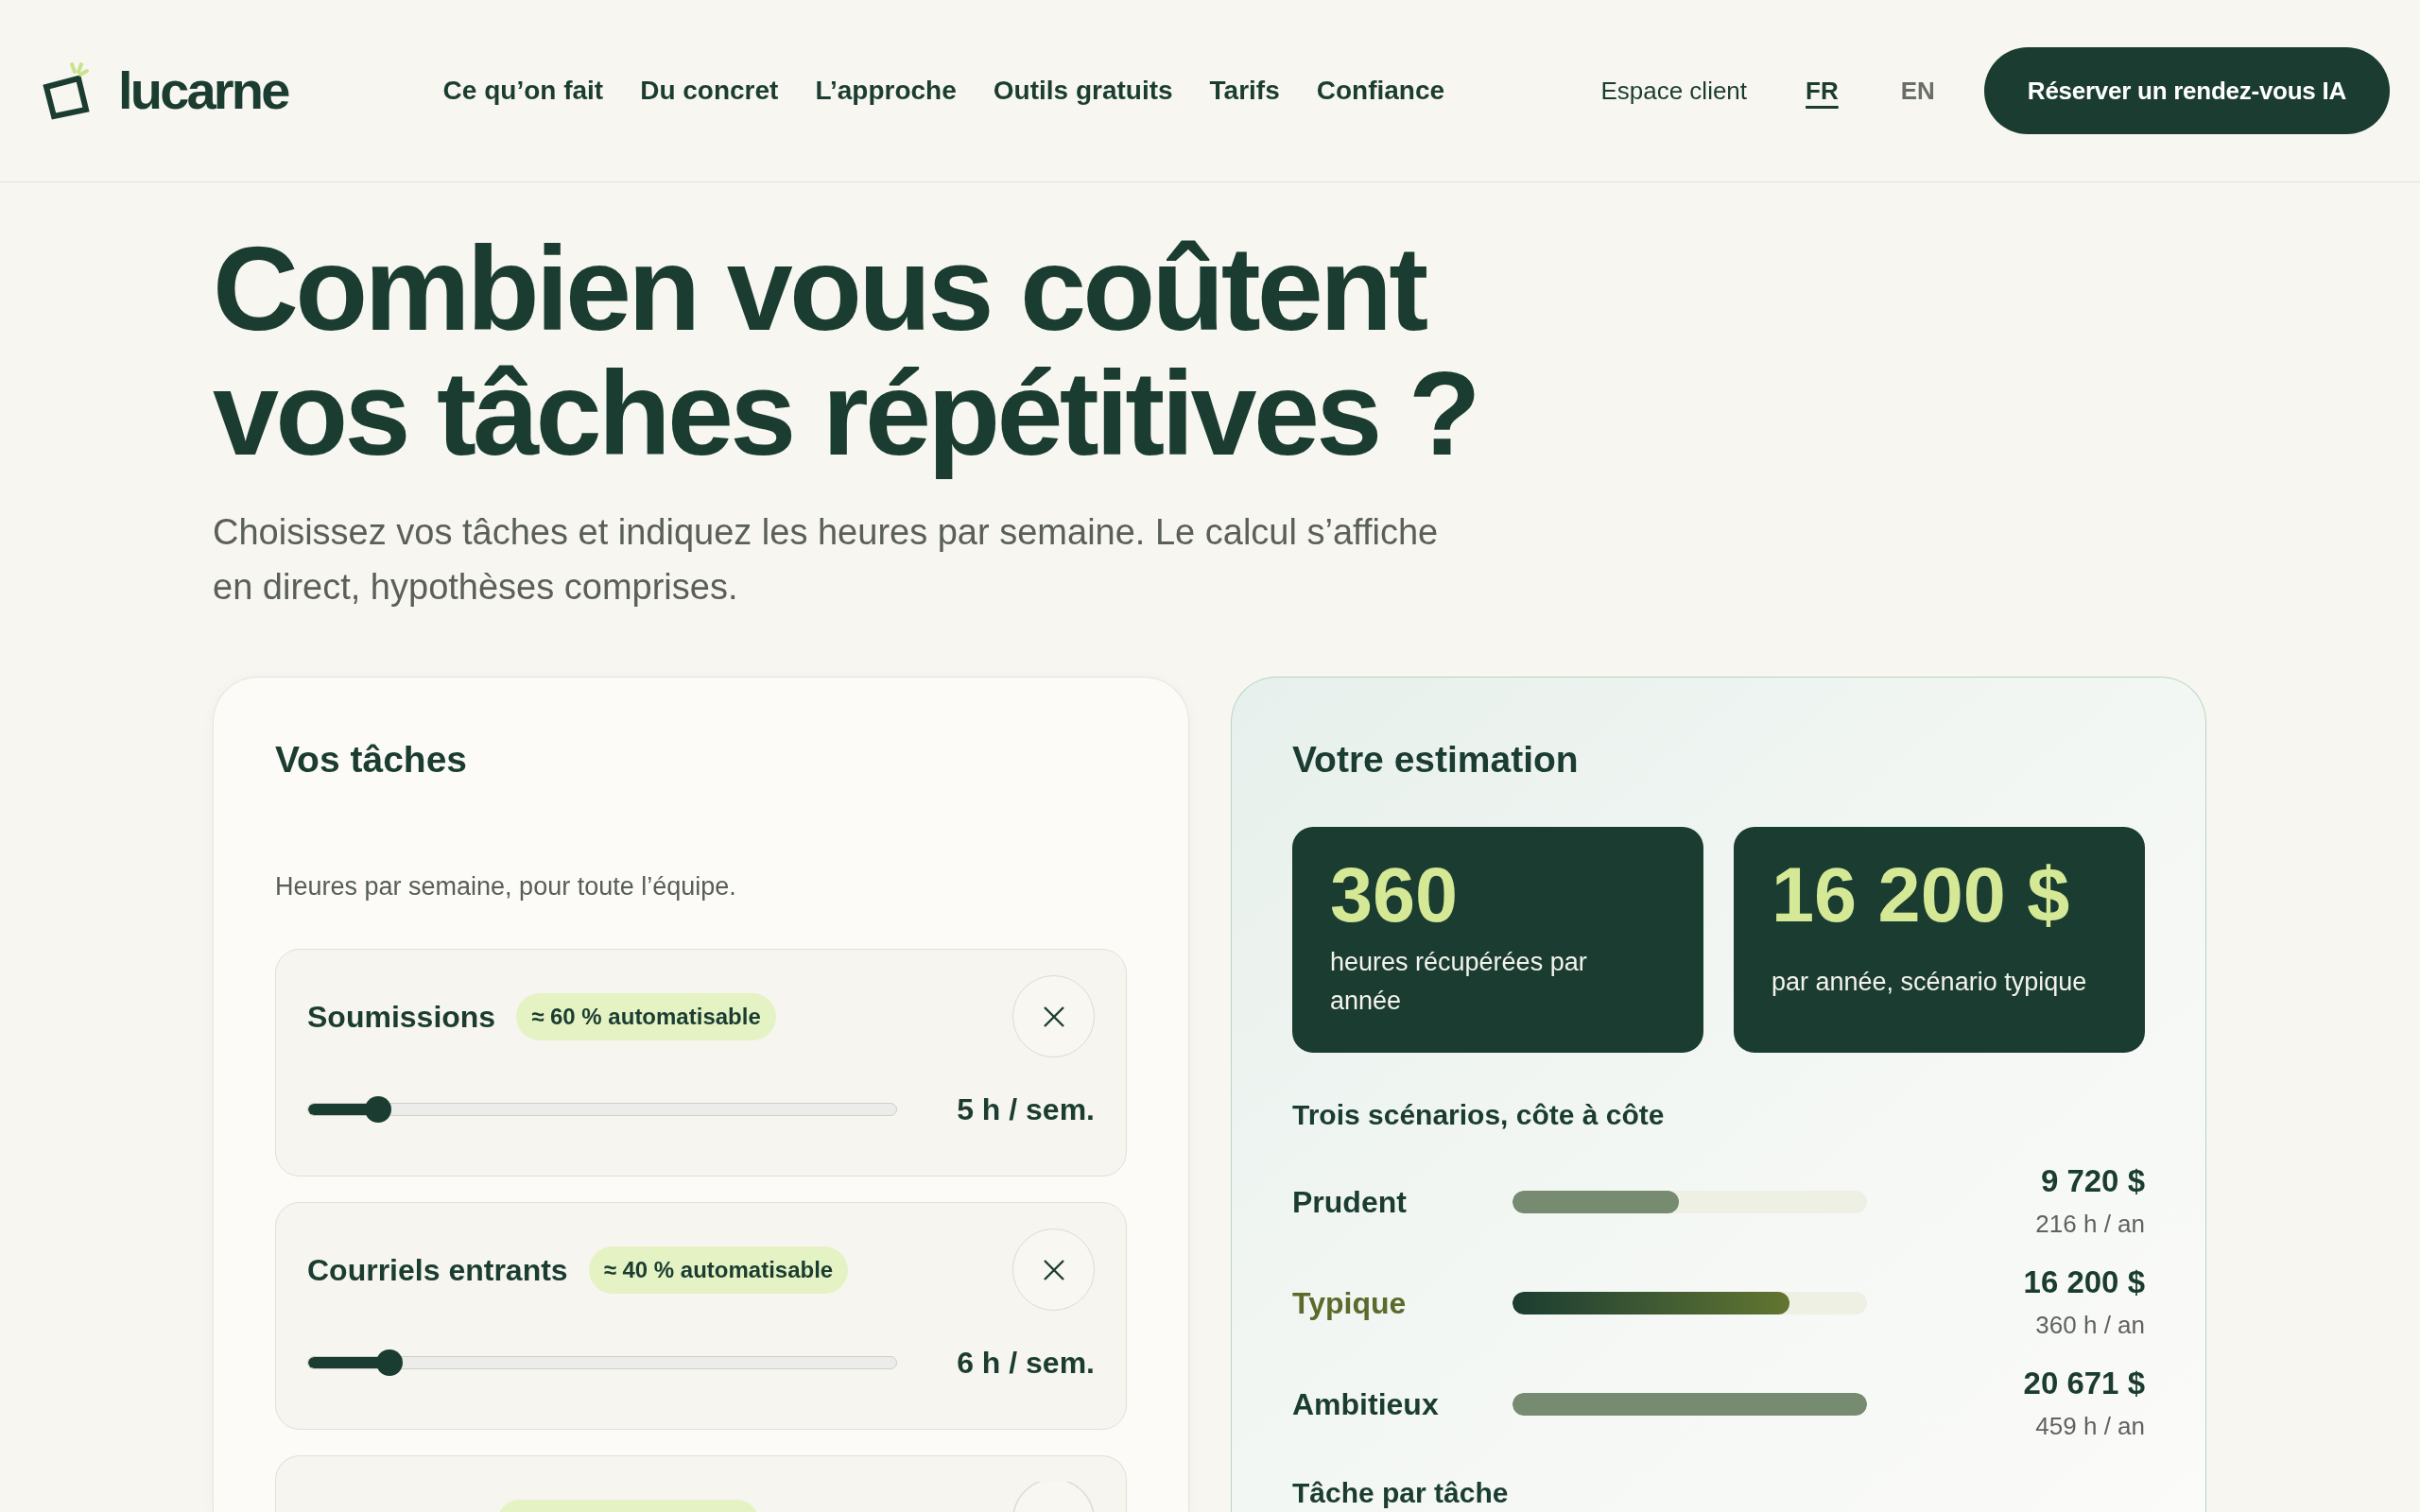 Image resolution: width=2420 pixels, height=1512 pixels. Describe the element at coordinates (886, 91) in the screenshot. I see `nav-link: L’approche` at that location.